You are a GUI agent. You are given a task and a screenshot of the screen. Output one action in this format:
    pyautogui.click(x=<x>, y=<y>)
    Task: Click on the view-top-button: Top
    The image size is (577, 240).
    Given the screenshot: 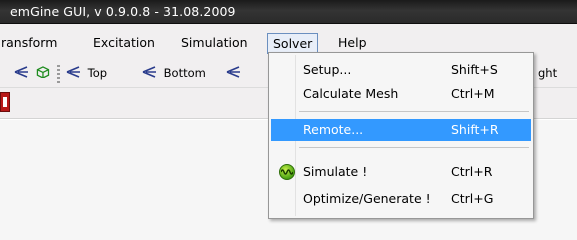 What is the action you would take?
    pyautogui.click(x=86, y=73)
    